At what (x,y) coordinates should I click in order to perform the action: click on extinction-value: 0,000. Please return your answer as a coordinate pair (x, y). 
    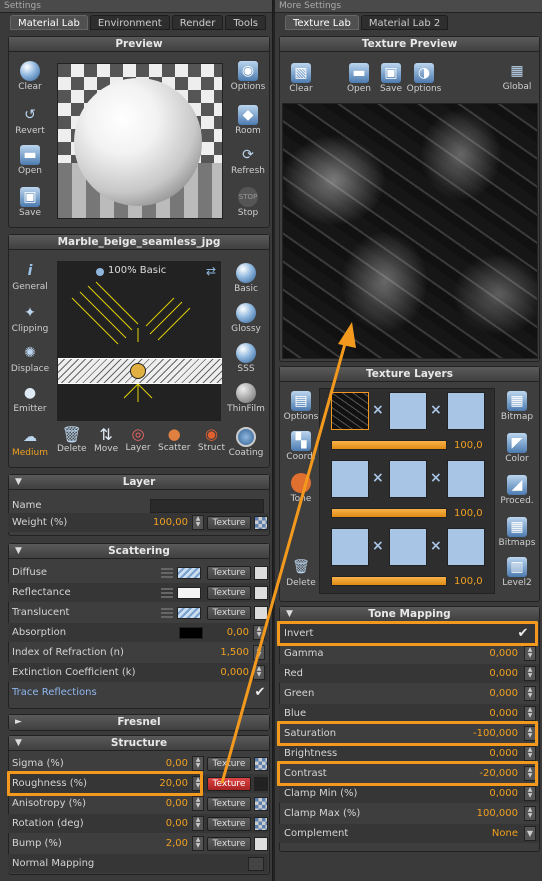
    Looking at the image, I should click on (219, 672).